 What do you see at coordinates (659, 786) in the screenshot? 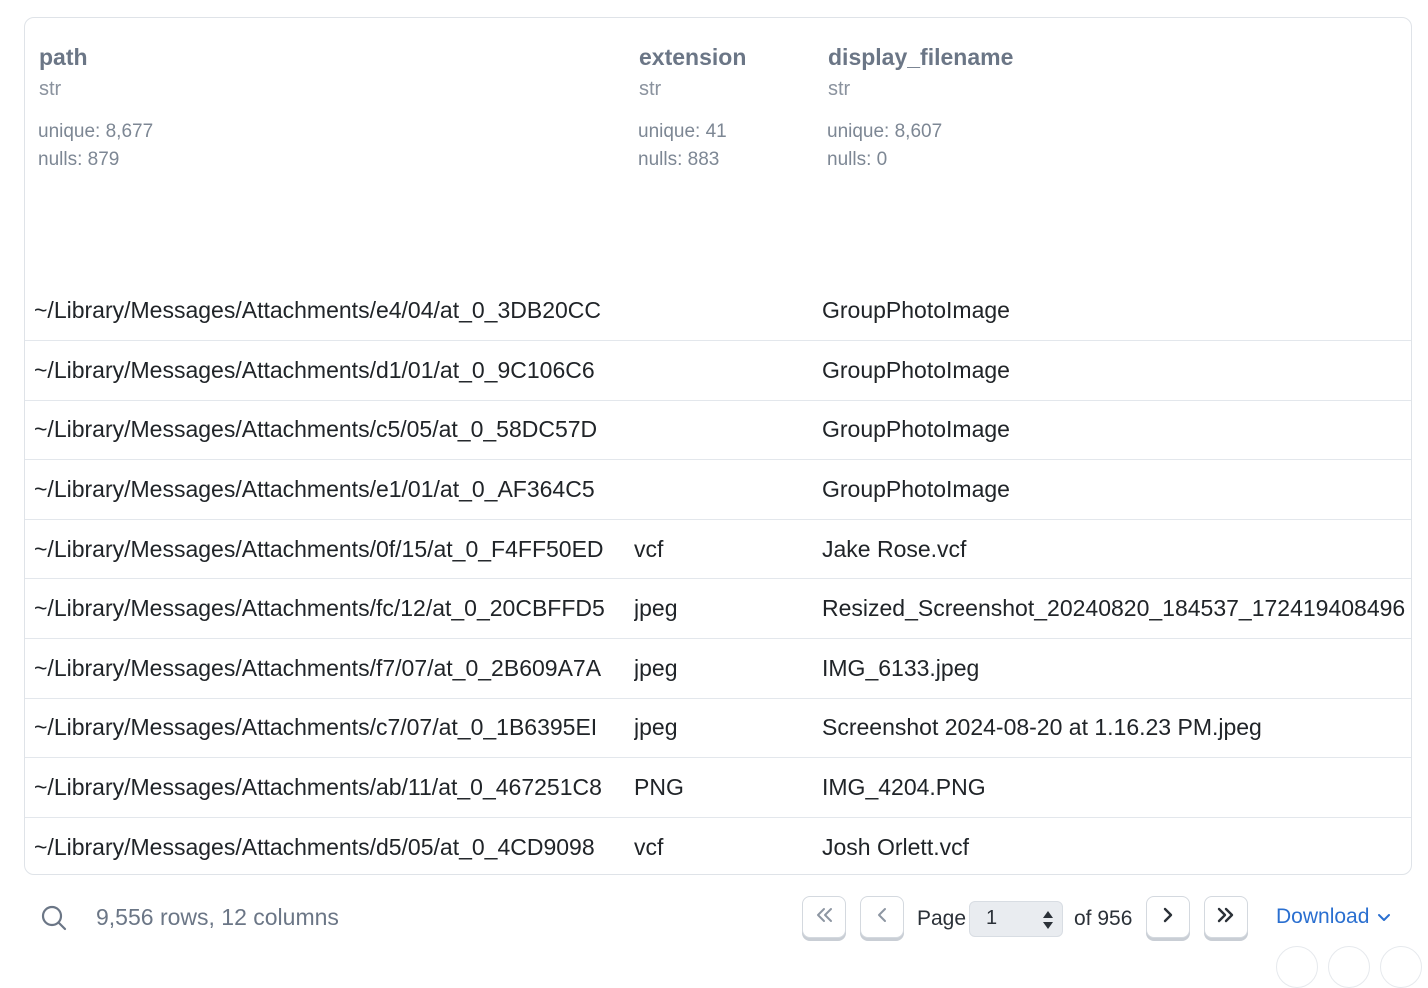
I see `extension-cell: PNG` at bounding box center [659, 786].